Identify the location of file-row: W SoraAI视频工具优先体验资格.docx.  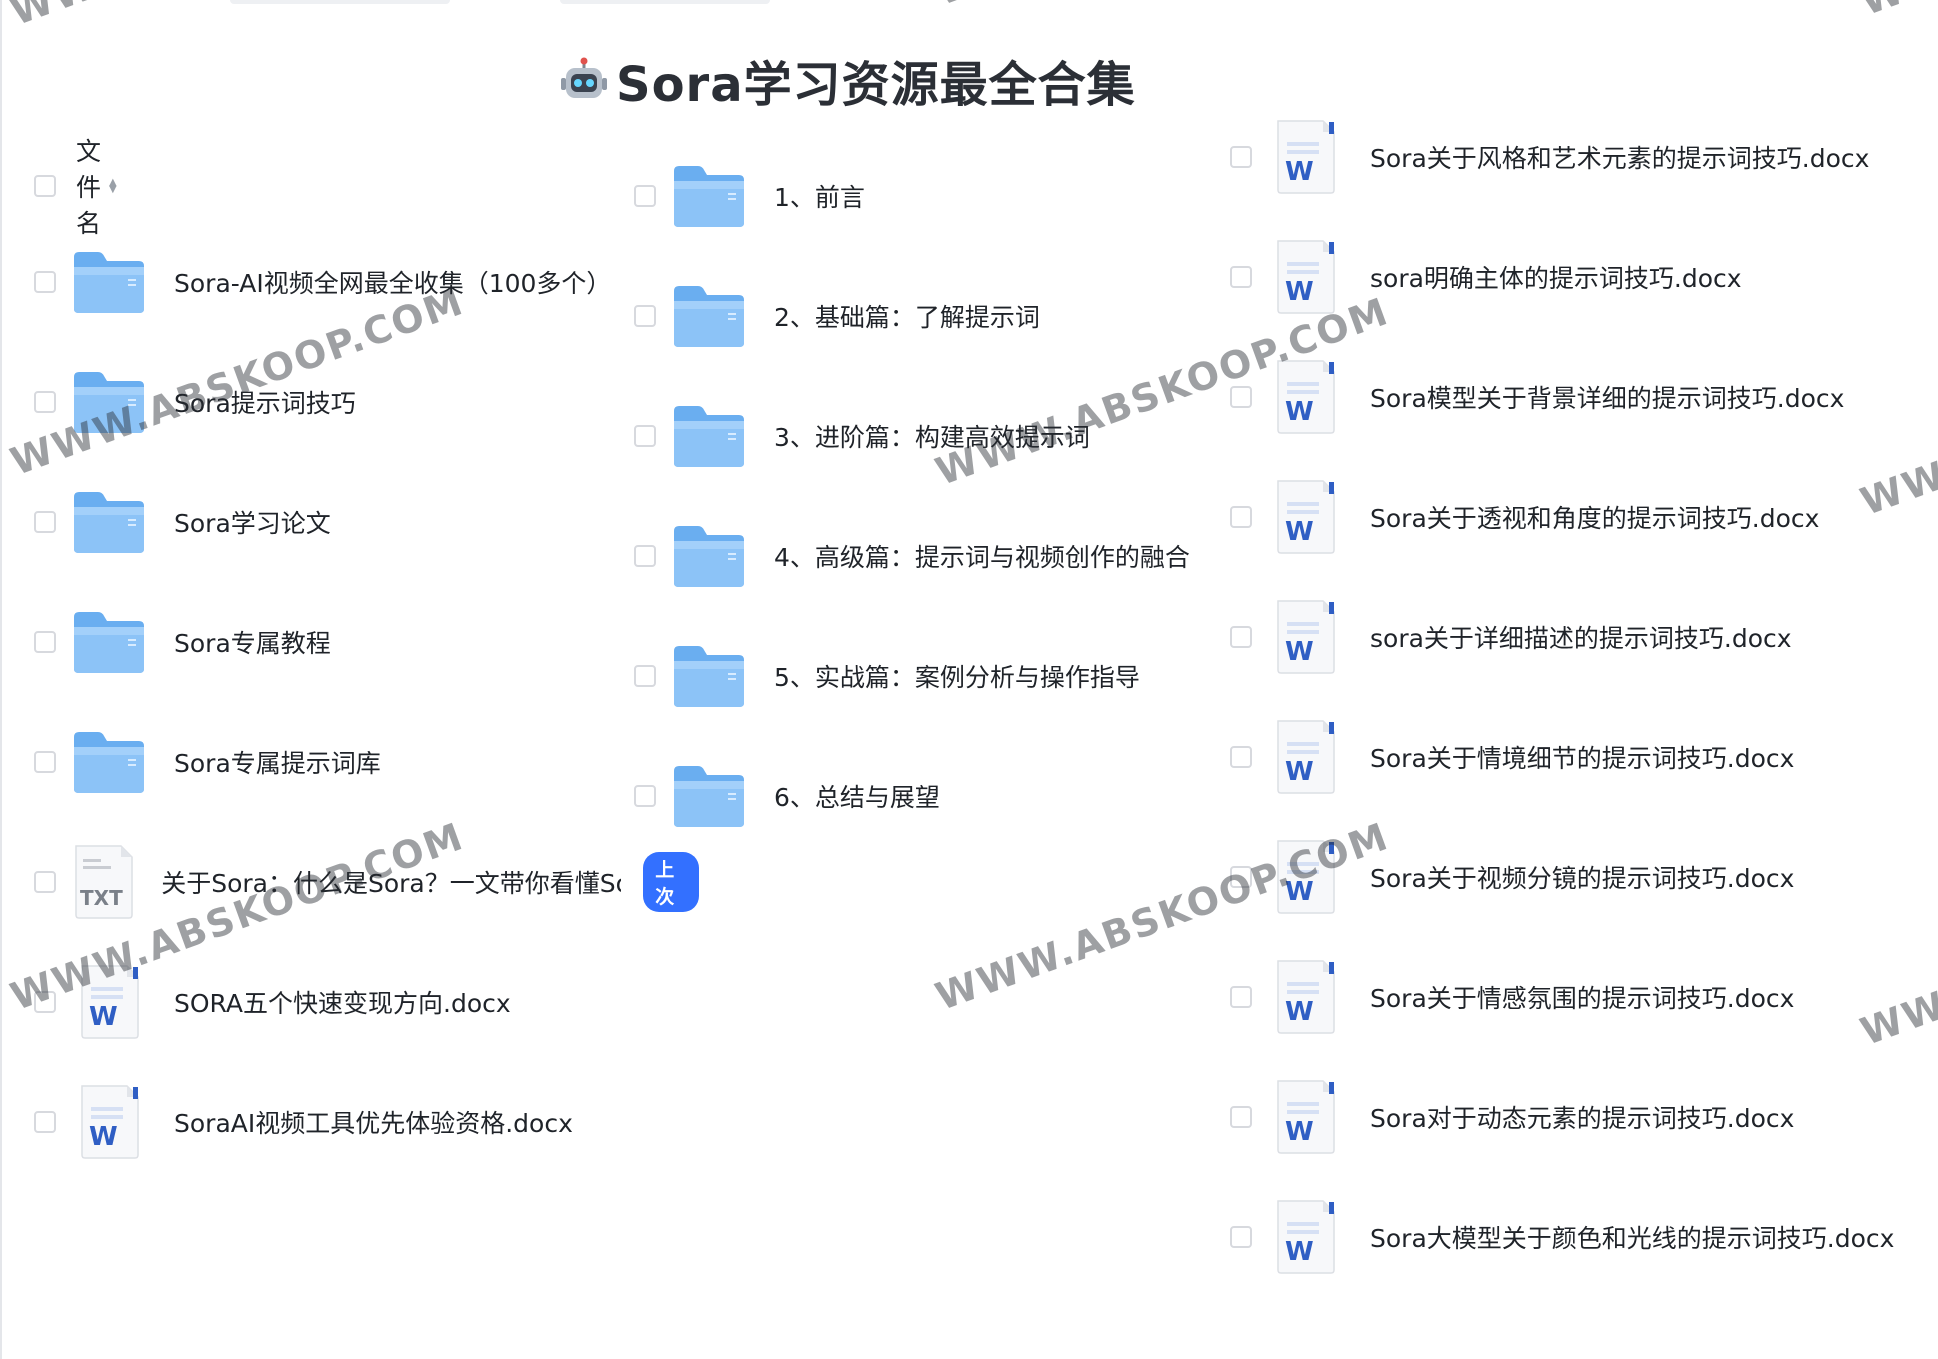
(303, 1122).